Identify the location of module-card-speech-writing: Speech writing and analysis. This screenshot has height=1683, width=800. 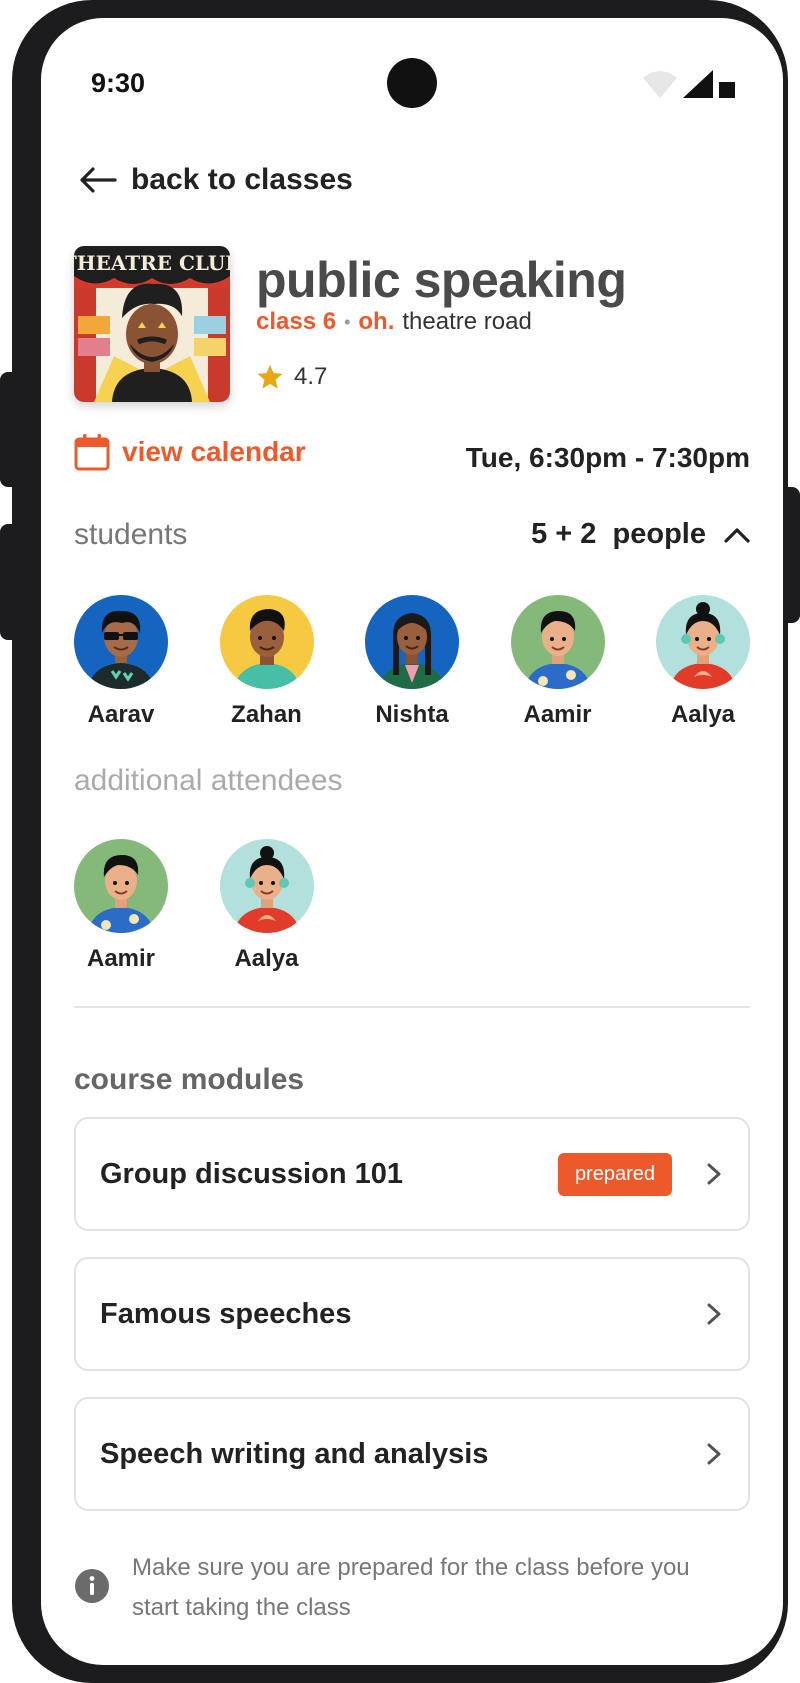
(412, 1454).